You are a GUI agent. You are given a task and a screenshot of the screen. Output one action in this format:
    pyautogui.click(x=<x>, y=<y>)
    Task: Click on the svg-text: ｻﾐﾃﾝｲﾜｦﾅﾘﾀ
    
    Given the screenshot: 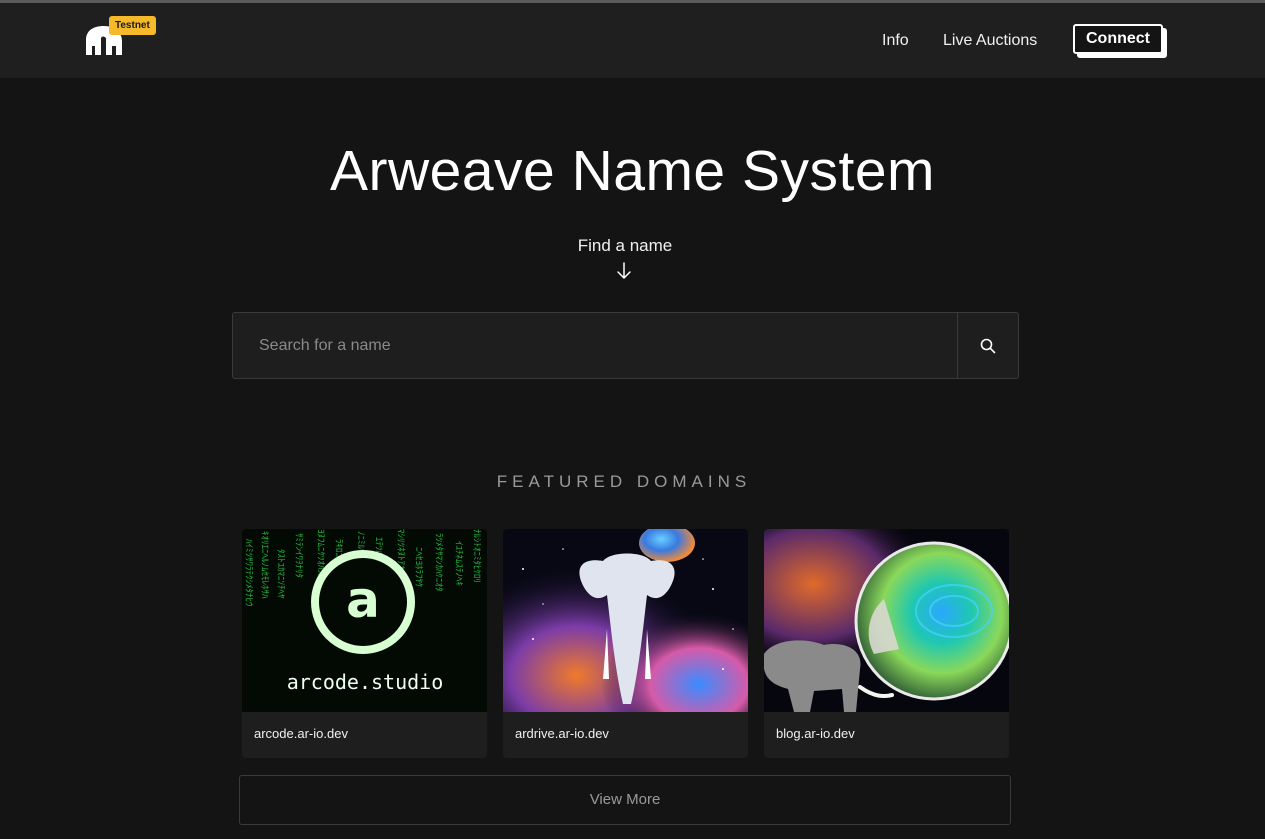 What is the action you would take?
    pyautogui.click(x=298, y=555)
    